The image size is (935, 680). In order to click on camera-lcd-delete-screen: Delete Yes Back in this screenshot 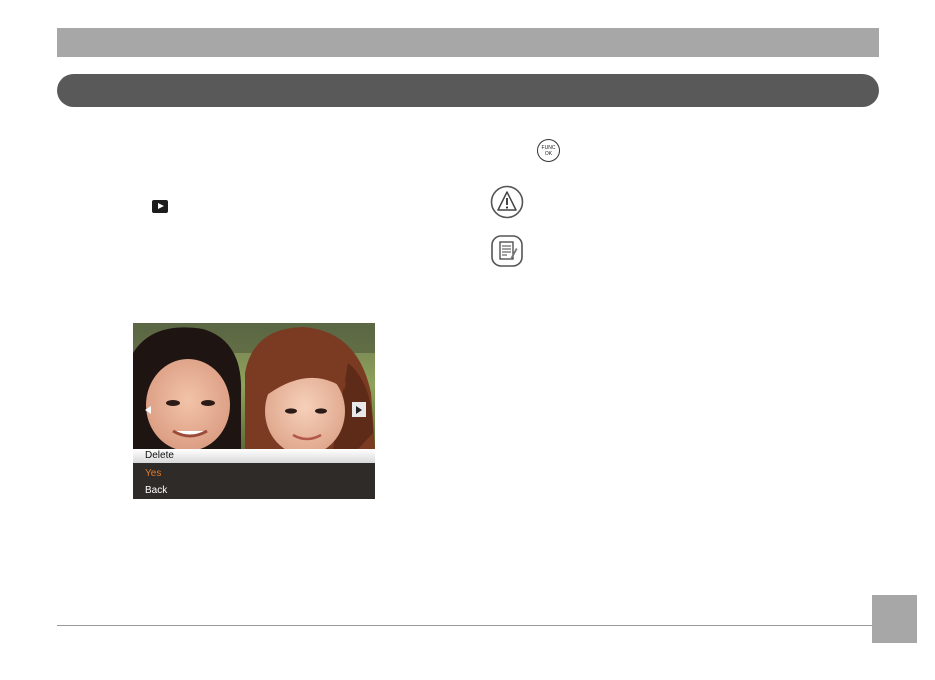, I will do `click(254, 411)`.